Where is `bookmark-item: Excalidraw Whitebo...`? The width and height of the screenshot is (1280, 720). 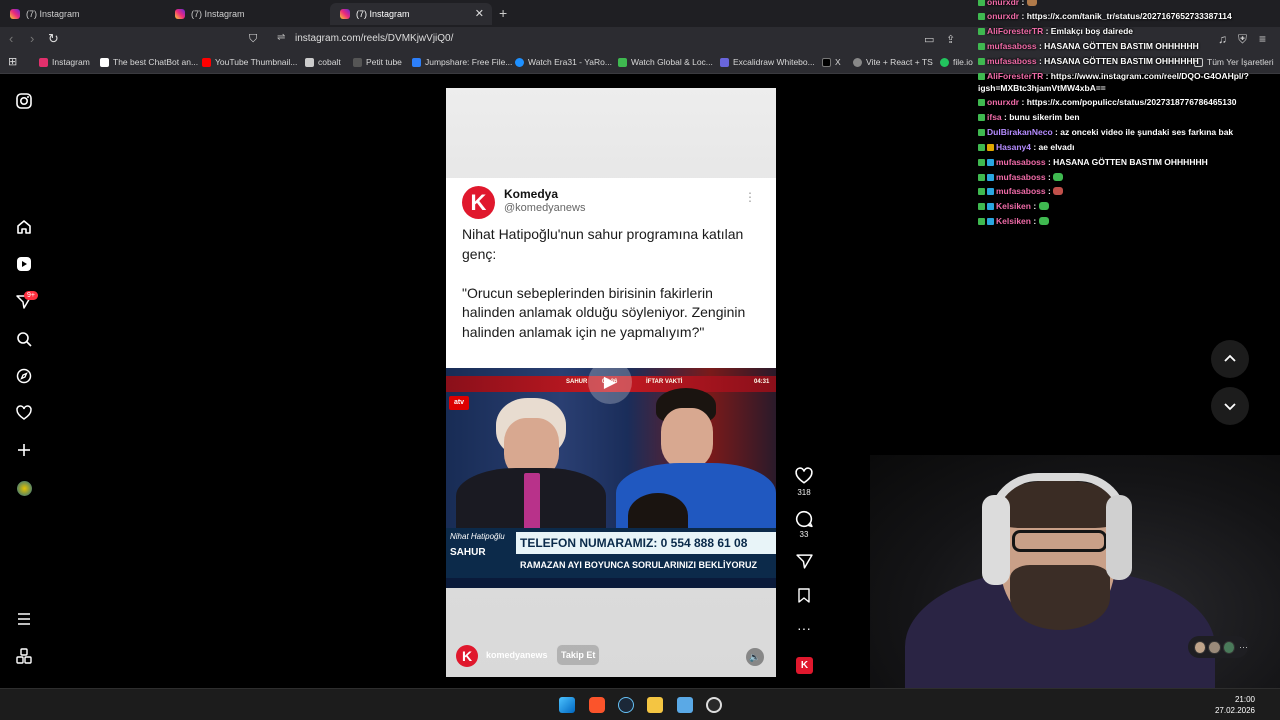
bookmark-item: Excalidraw Whitebo... is located at coordinates (767, 62).